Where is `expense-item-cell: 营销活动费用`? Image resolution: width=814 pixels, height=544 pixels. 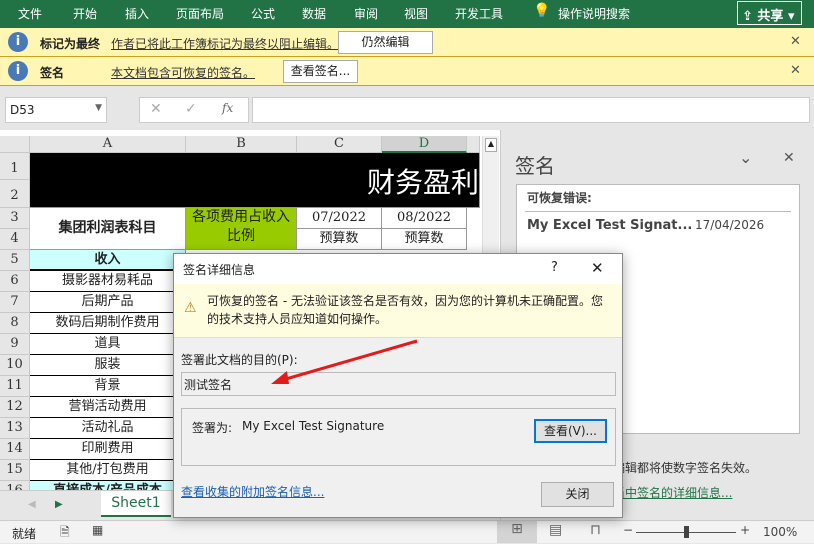
expense-item-cell: 营销活动费用 is located at coordinates (108, 407).